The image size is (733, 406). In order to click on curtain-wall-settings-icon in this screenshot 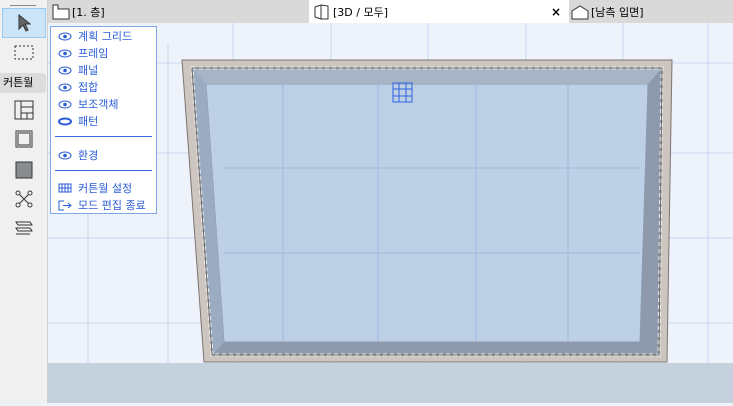, I will do `click(65, 188)`.